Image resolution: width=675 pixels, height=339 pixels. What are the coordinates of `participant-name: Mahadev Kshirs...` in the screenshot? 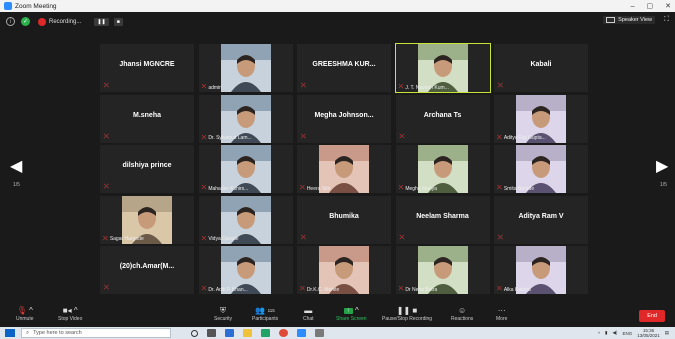 It's located at (228, 188).